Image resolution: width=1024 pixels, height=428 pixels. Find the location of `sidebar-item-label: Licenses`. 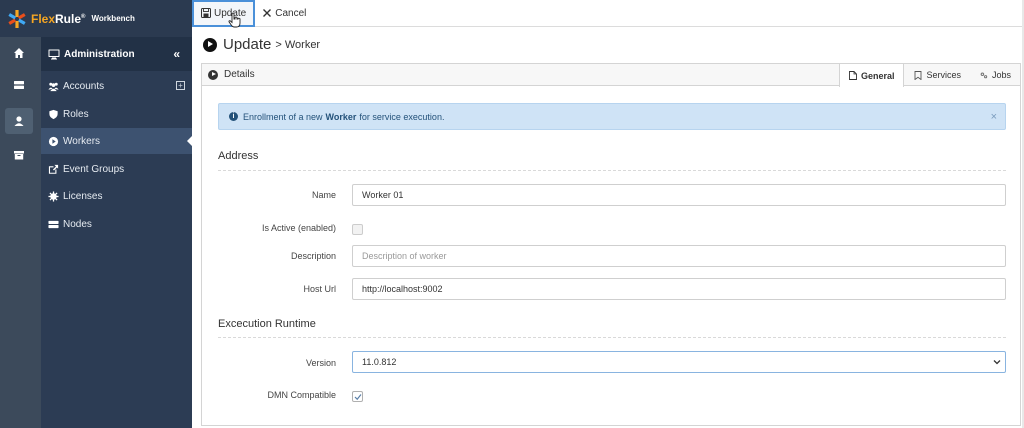

sidebar-item-label: Licenses is located at coordinates (83, 196).